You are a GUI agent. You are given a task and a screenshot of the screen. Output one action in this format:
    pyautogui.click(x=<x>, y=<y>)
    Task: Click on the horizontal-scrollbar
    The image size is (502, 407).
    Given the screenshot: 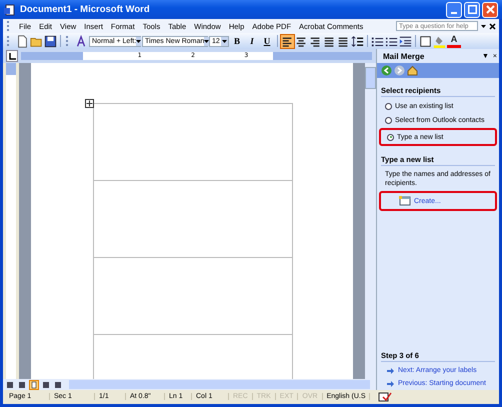 What is the action you would take?
    pyautogui.click(x=219, y=384)
    